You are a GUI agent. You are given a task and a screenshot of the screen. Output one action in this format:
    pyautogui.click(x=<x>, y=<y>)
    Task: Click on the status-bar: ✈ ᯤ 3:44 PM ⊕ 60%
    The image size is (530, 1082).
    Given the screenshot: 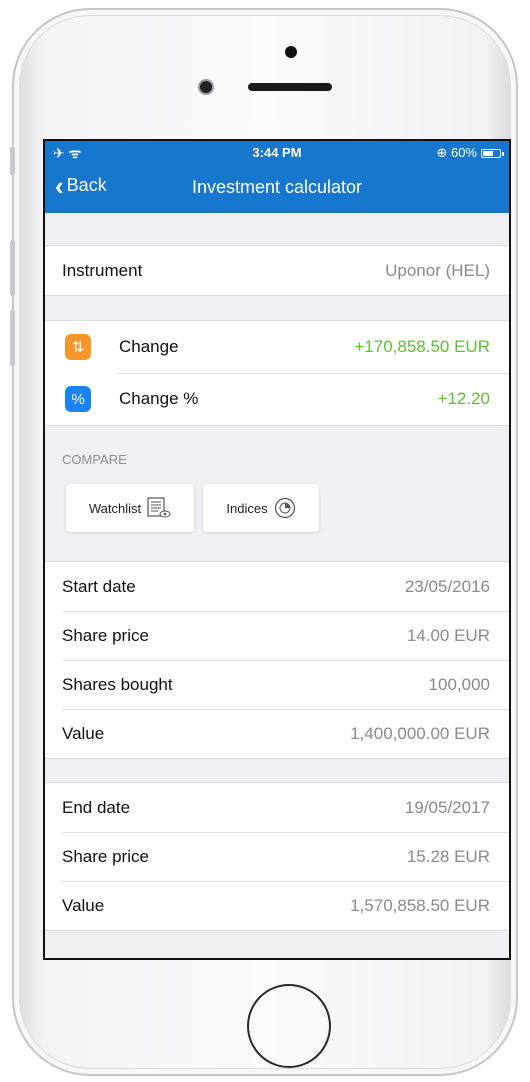 What is the action you would take?
    pyautogui.click(x=277, y=153)
    